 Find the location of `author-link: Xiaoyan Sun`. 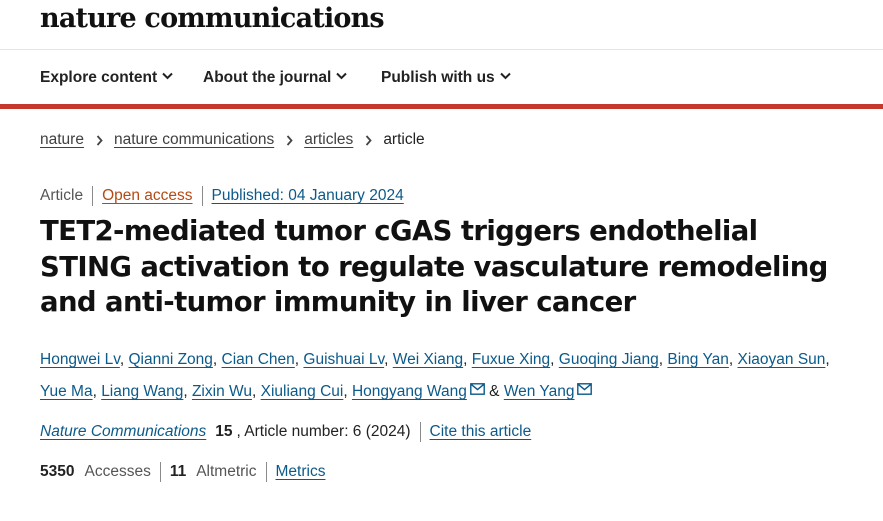

author-link: Xiaoyan Sun is located at coordinates (782, 359).